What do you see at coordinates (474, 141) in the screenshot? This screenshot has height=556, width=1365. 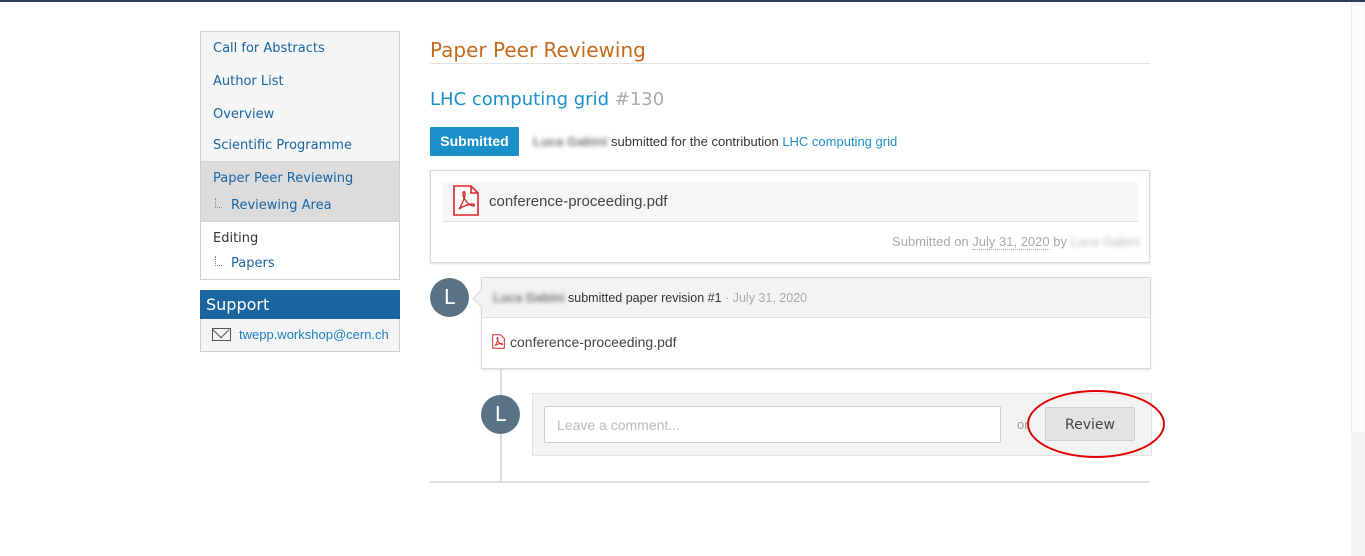 I see `status-badge: Submitted` at bounding box center [474, 141].